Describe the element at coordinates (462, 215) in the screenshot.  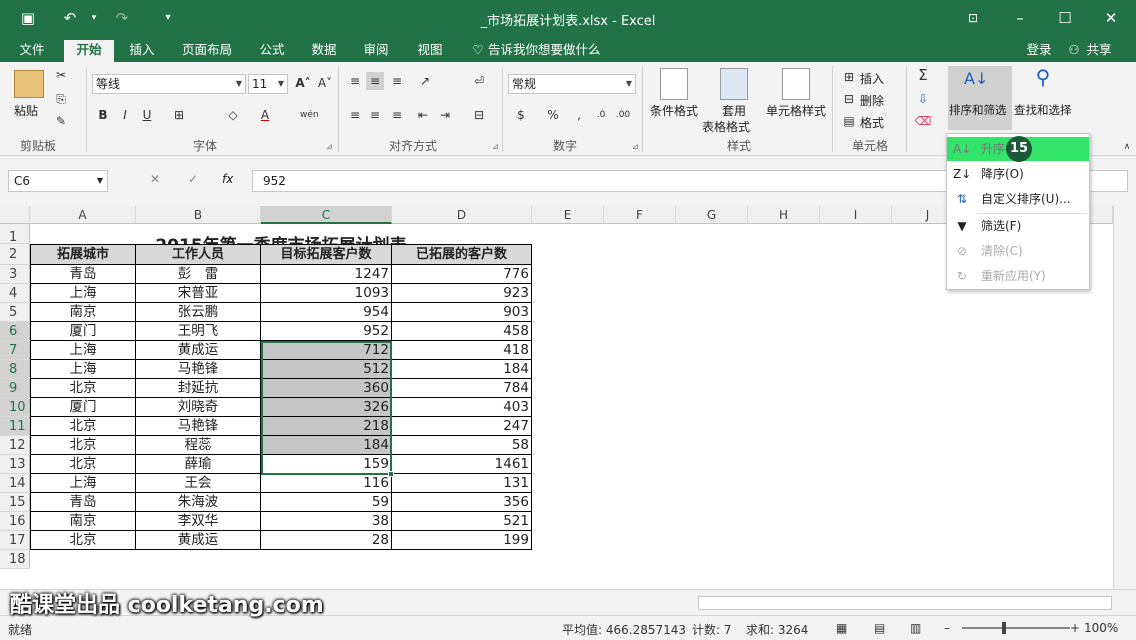
I see `column-header: D` at that location.